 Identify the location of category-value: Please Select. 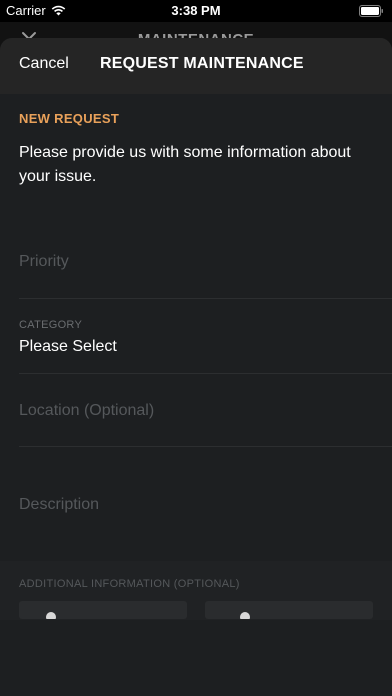
(68, 346).